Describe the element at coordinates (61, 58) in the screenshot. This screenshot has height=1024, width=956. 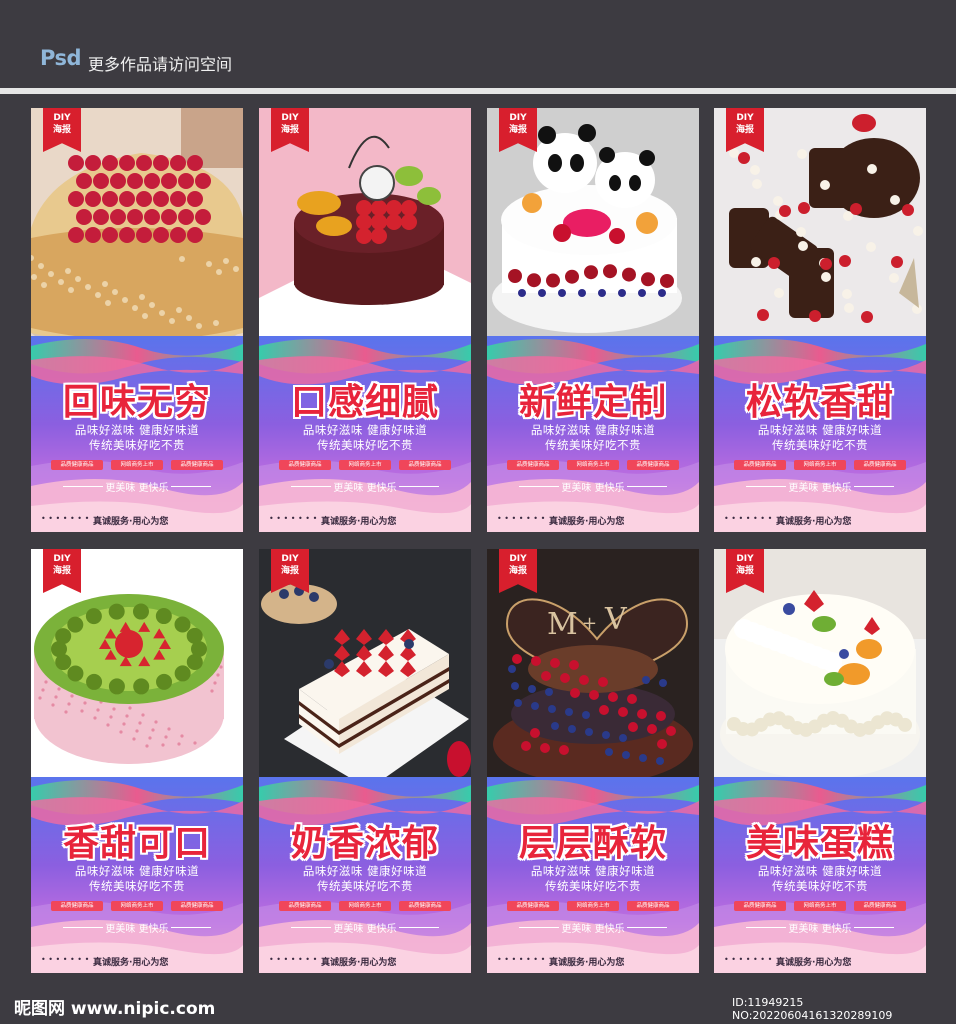
I see `psd-logo: Psd` at that location.